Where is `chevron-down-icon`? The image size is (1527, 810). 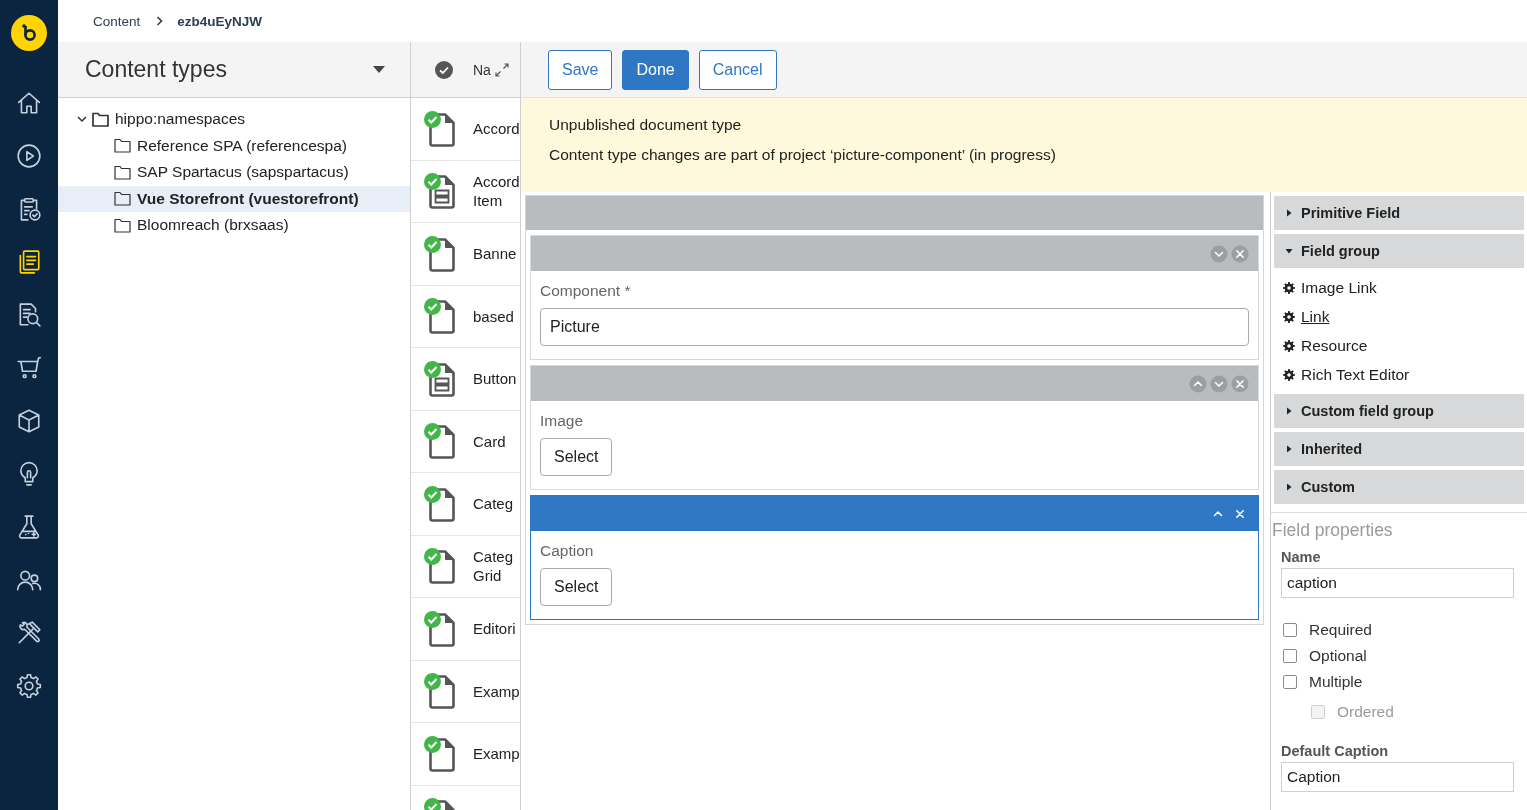
chevron-down-icon is located at coordinates (82, 119).